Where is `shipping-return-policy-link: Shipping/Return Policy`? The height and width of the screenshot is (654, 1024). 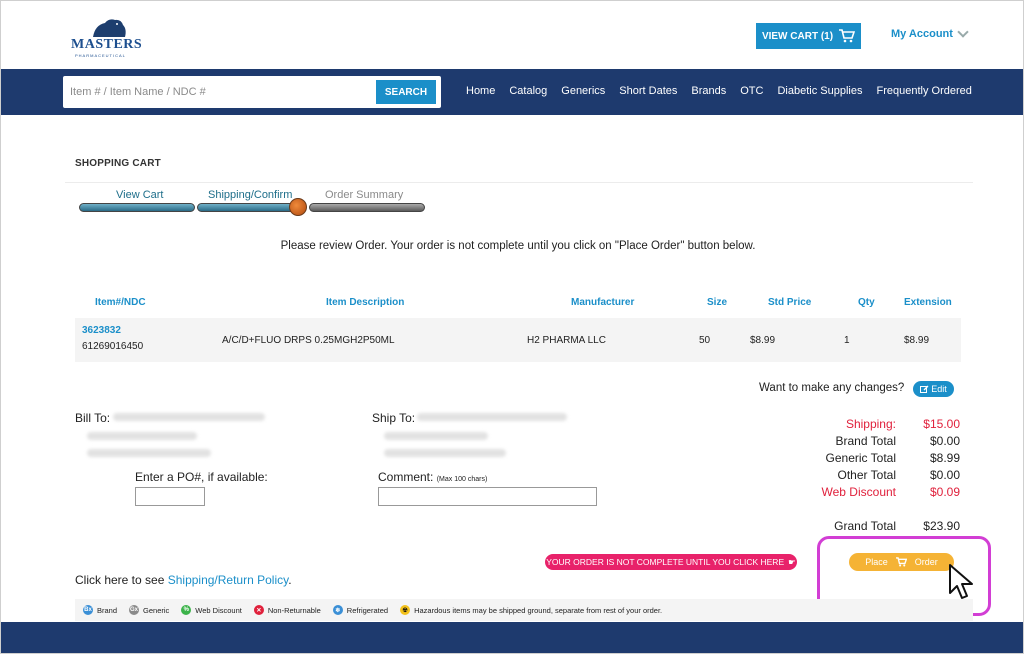 shipping-return-policy-link: Shipping/Return Policy is located at coordinates (228, 580).